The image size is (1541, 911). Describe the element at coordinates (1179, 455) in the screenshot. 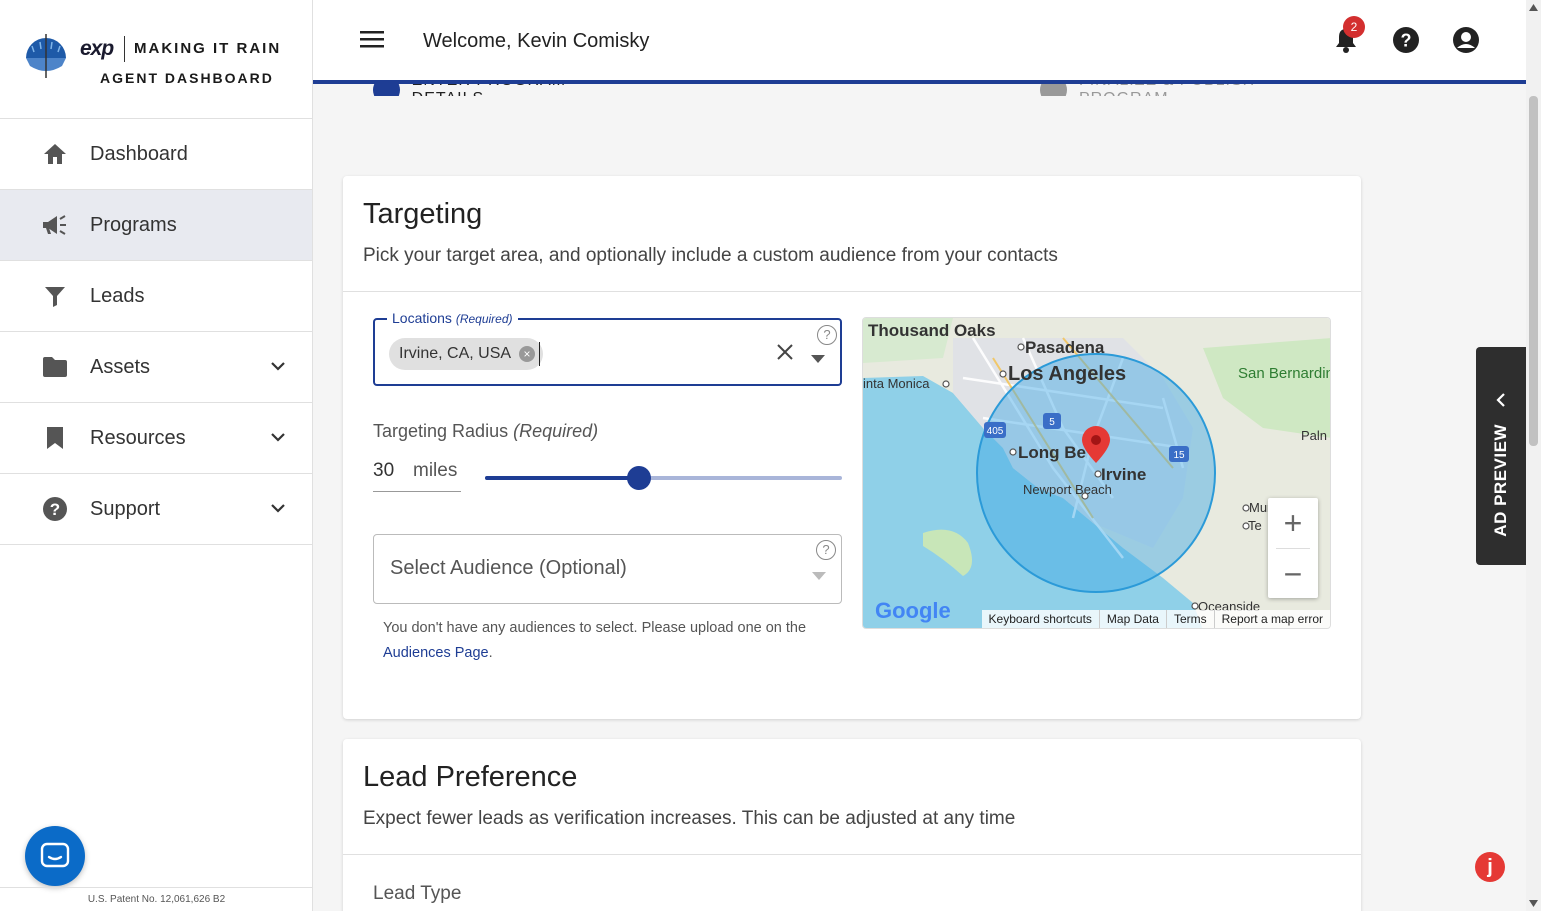

I see `map-label-hw15: 15` at that location.